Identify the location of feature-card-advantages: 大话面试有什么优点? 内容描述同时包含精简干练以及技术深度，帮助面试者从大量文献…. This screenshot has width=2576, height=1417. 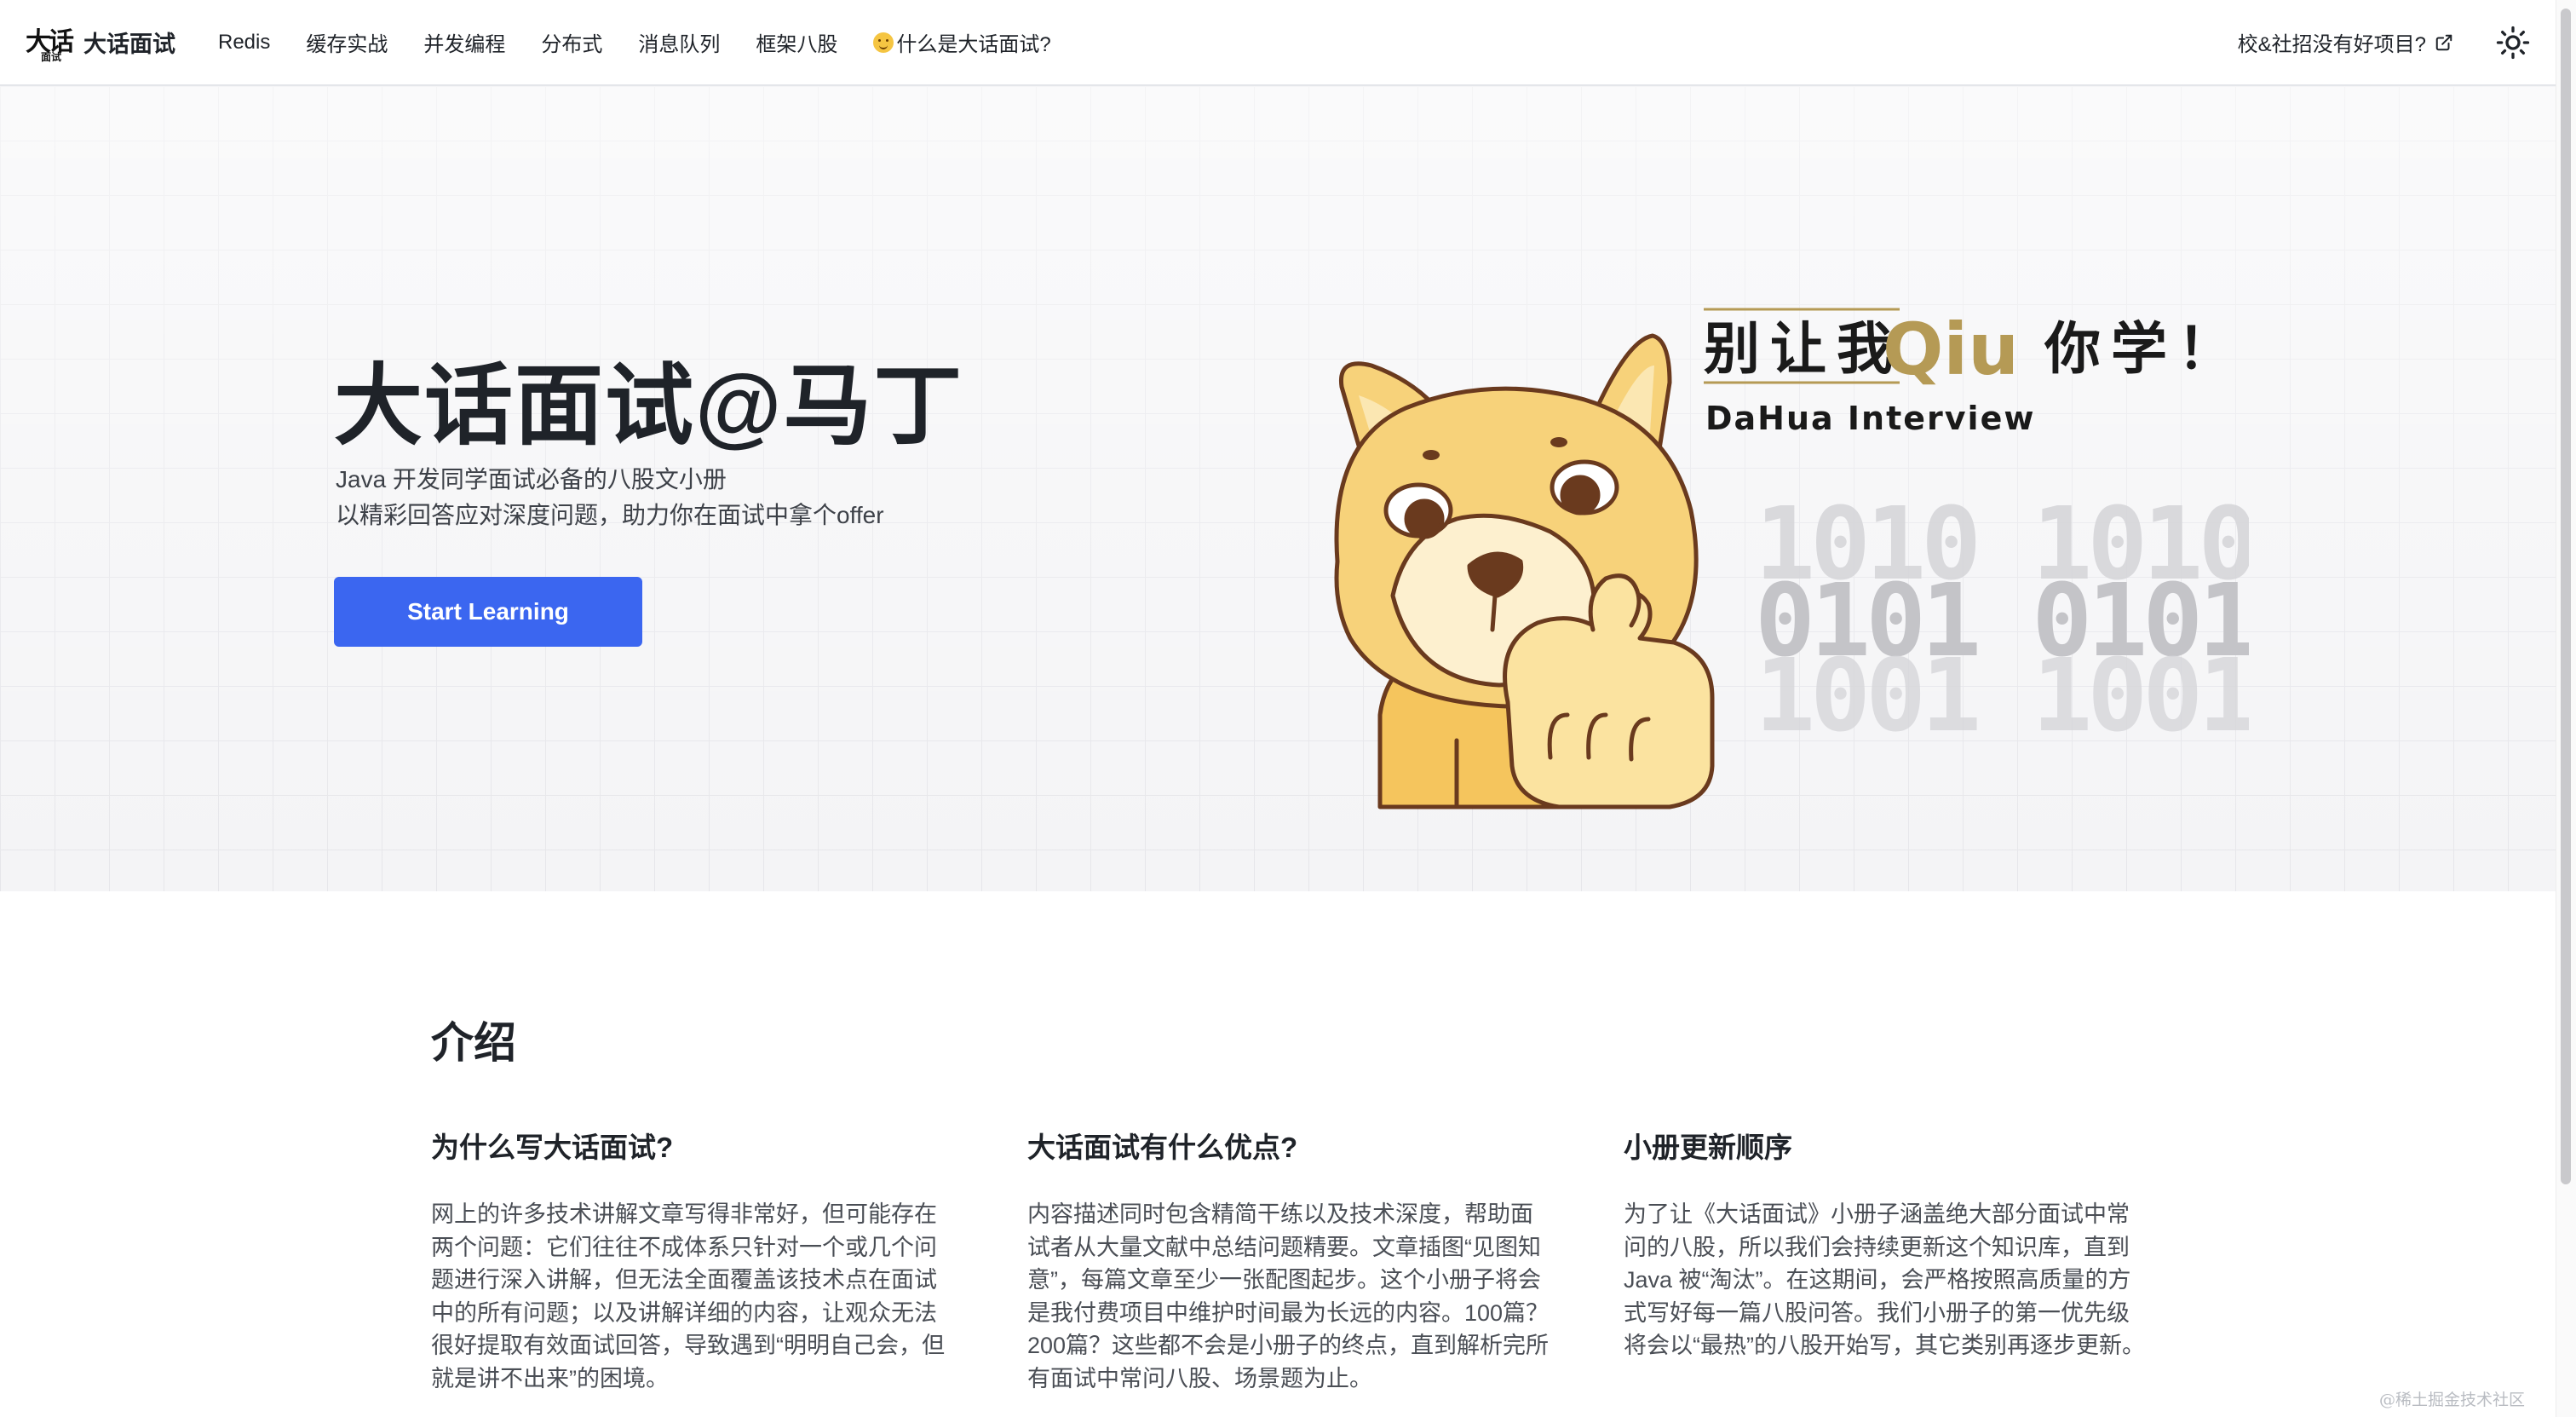
(1295, 1260).